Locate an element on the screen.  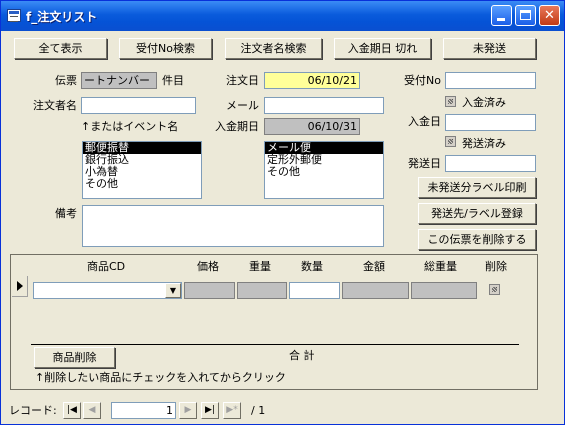
unshipped-button: 未発送 is located at coordinates (489, 48).